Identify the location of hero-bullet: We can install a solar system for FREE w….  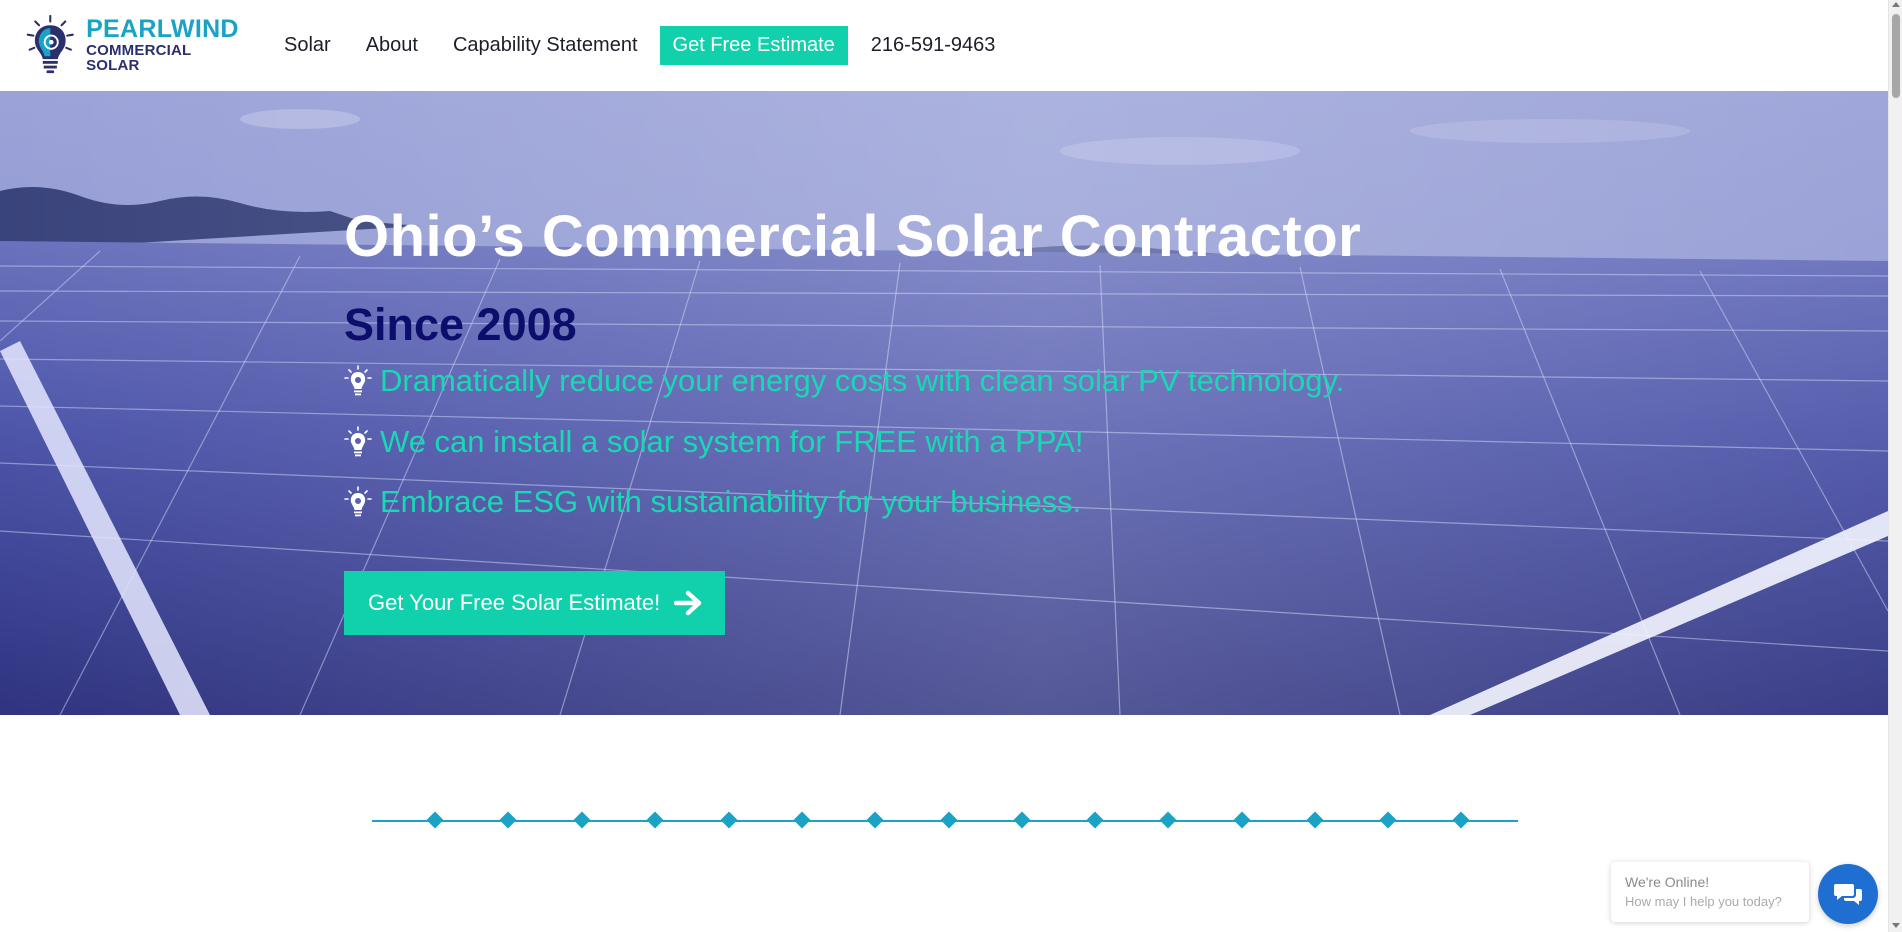
(713, 442).